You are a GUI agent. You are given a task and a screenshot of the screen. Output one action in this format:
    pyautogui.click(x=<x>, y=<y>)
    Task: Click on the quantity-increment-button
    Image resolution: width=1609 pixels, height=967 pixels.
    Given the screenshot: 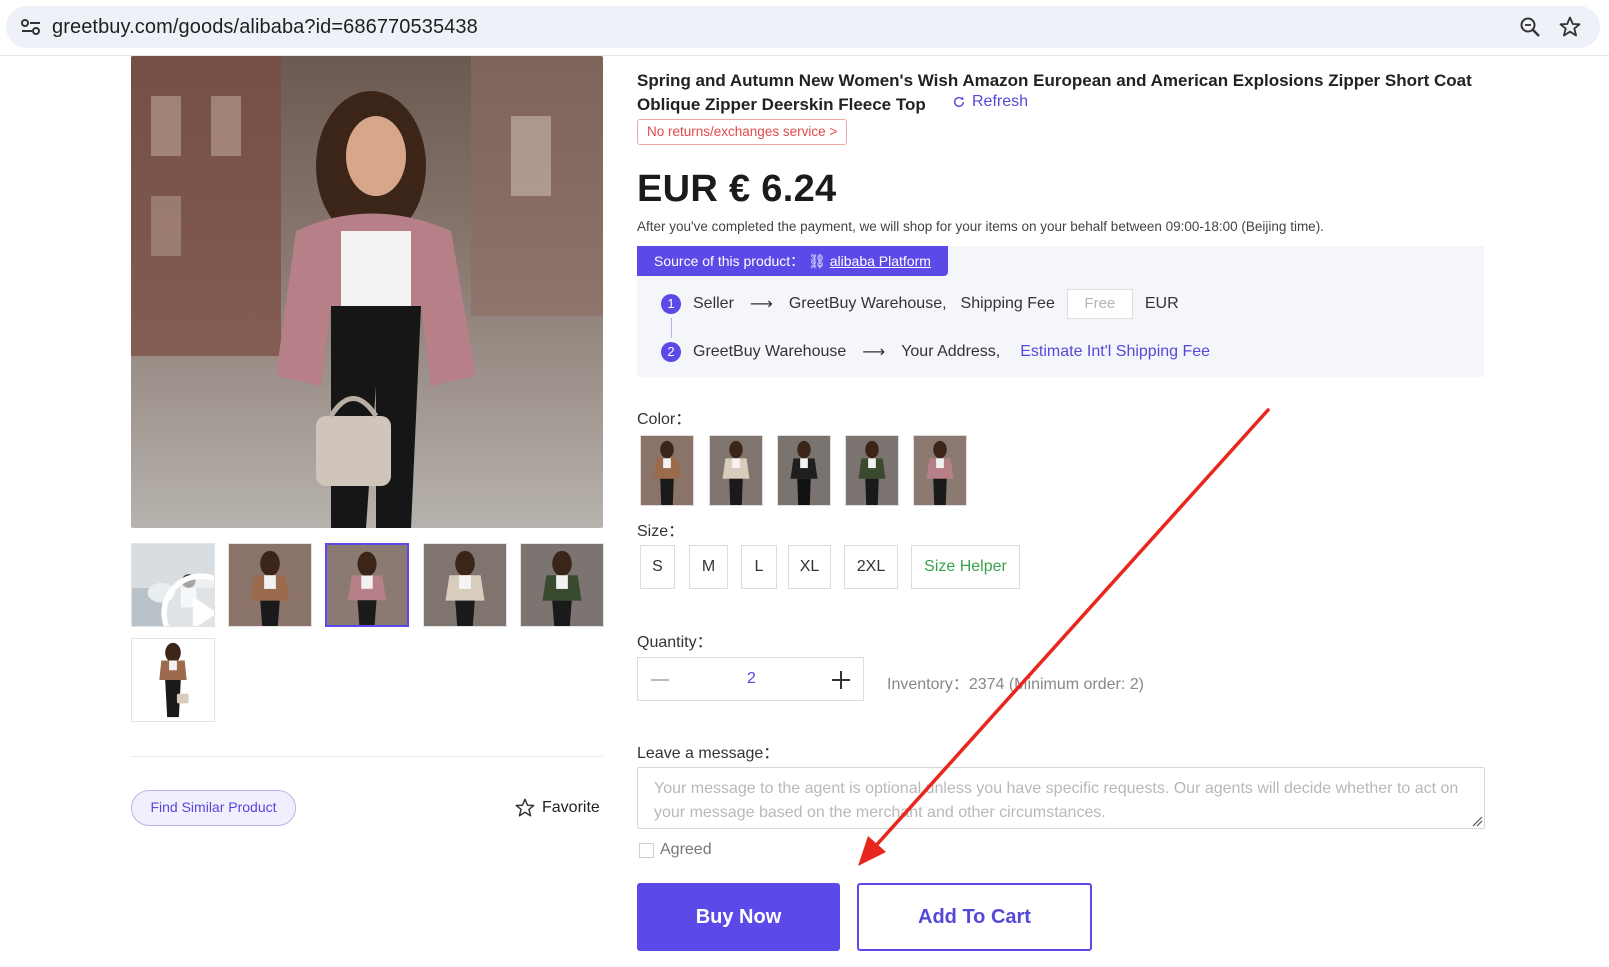 What is the action you would take?
    pyautogui.click(x=841, y=679)
    